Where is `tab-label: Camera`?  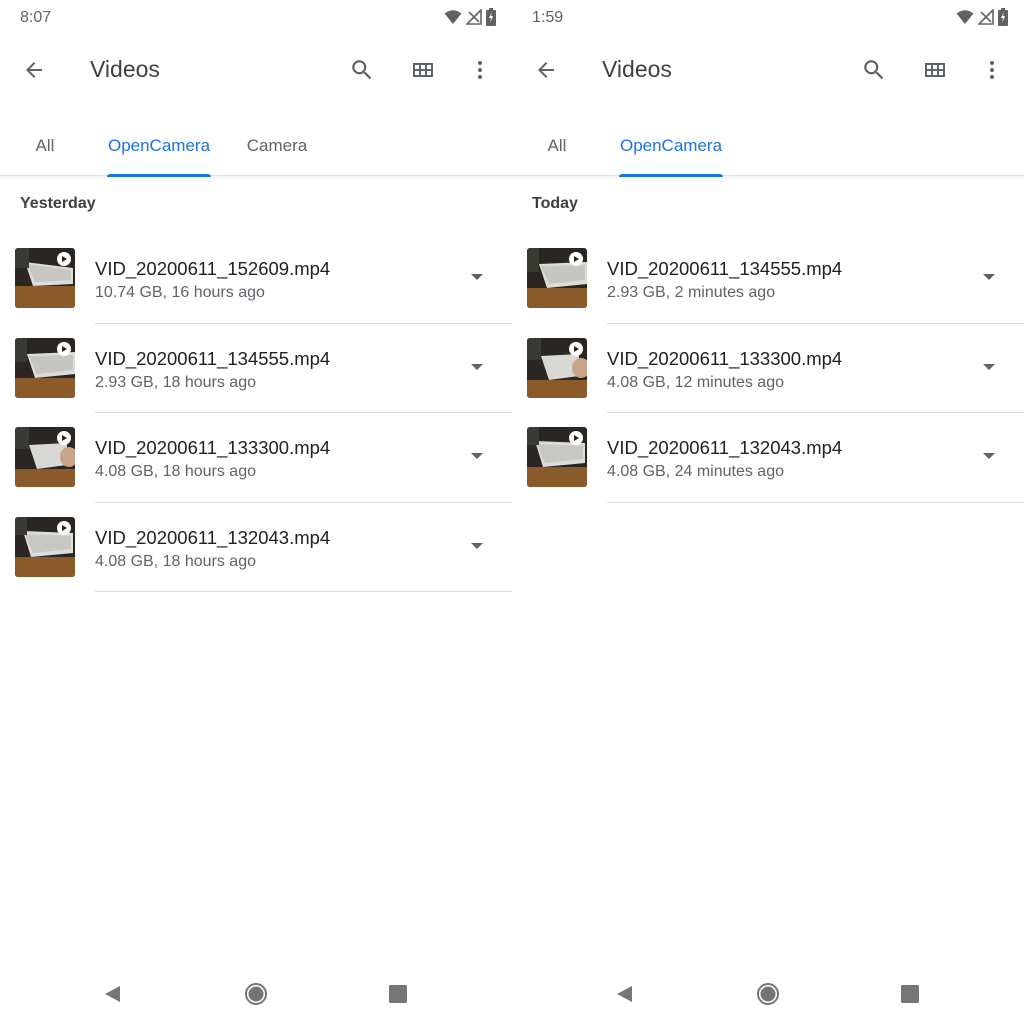
tab-label: Camera is located at coordinates (277, 145).